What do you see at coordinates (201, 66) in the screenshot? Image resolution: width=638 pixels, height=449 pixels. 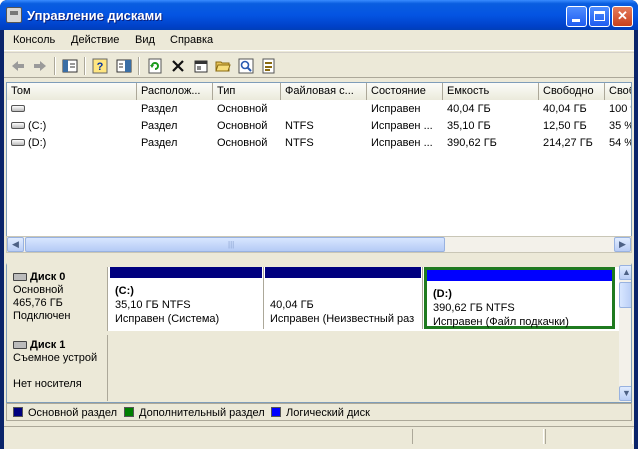 I see `properties-icon` at bounding box center [201, 66].